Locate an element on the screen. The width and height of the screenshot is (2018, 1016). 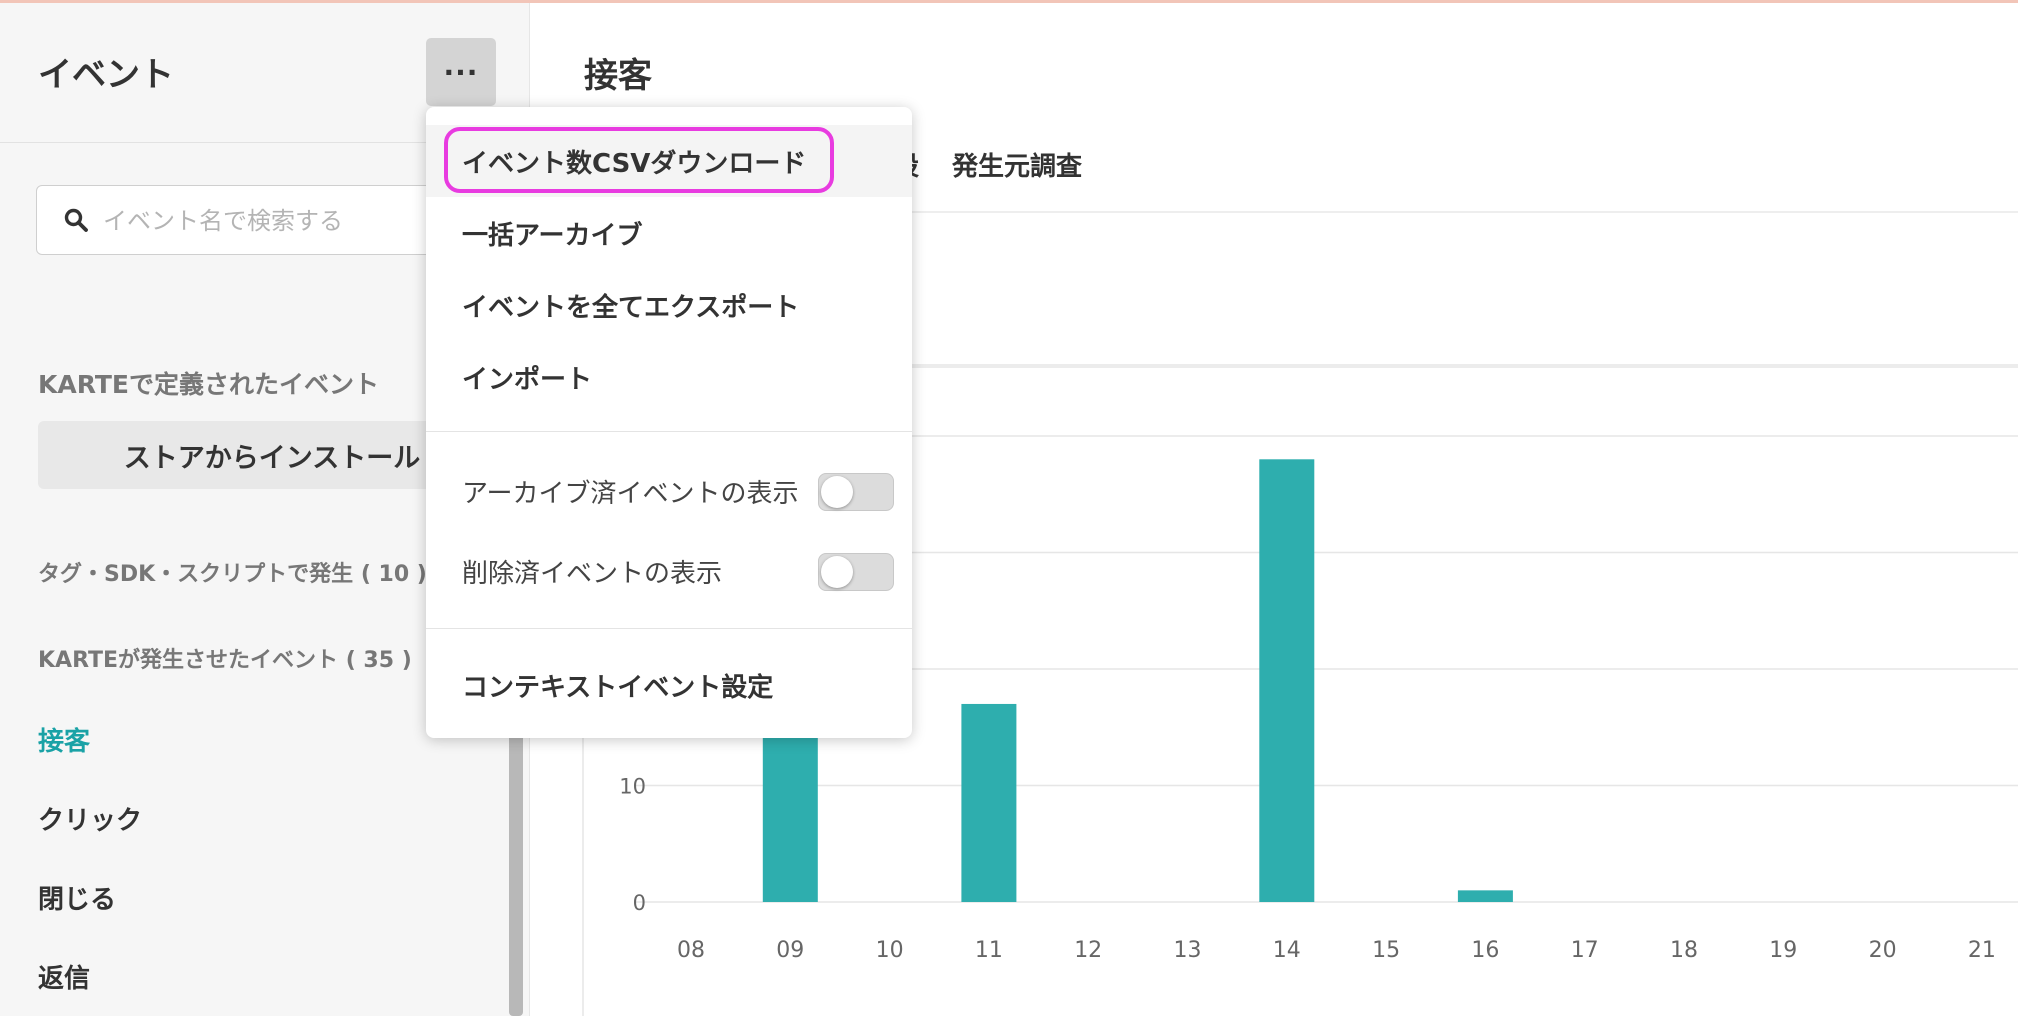
show-deleted-events-label: 削除済イベントの表示 is located at coordinates (592, 574).